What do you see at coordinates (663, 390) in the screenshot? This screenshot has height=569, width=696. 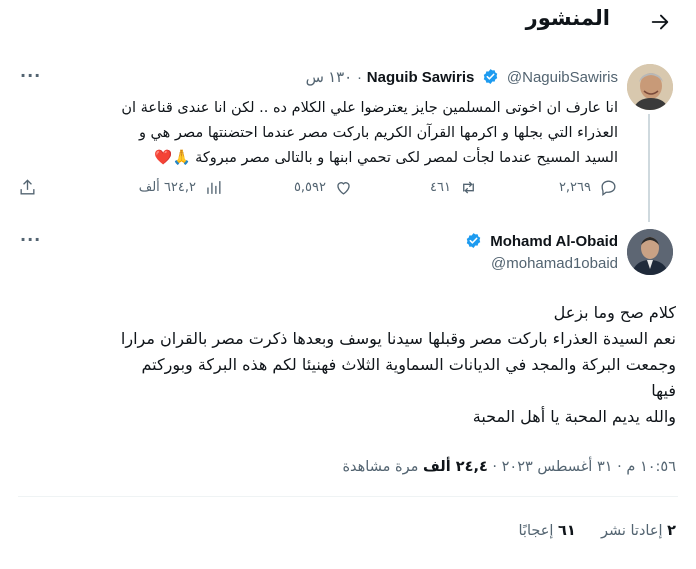 I see `tweet-text-line: فيها` at bounding box center [663, 390].